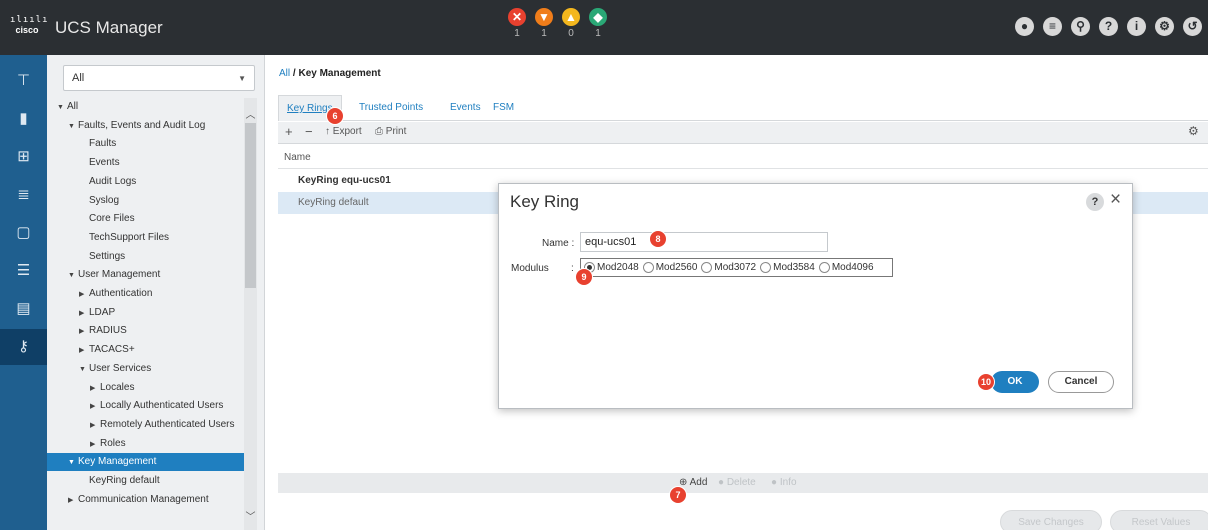  I want to click on tree-item-label: Remotely Authenticated Users, so click(167, 424).